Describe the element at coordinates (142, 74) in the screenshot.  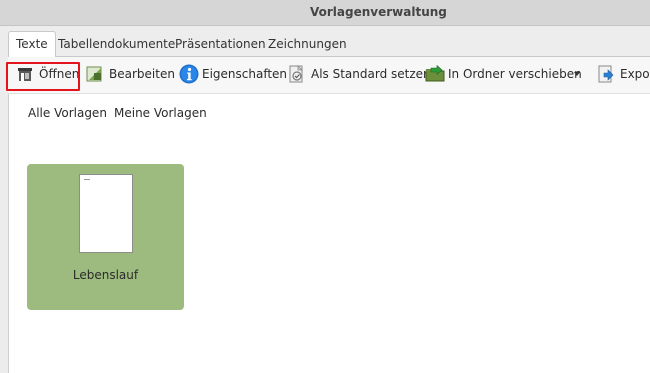
I see `edit-label: Bearbeiten` at that location.